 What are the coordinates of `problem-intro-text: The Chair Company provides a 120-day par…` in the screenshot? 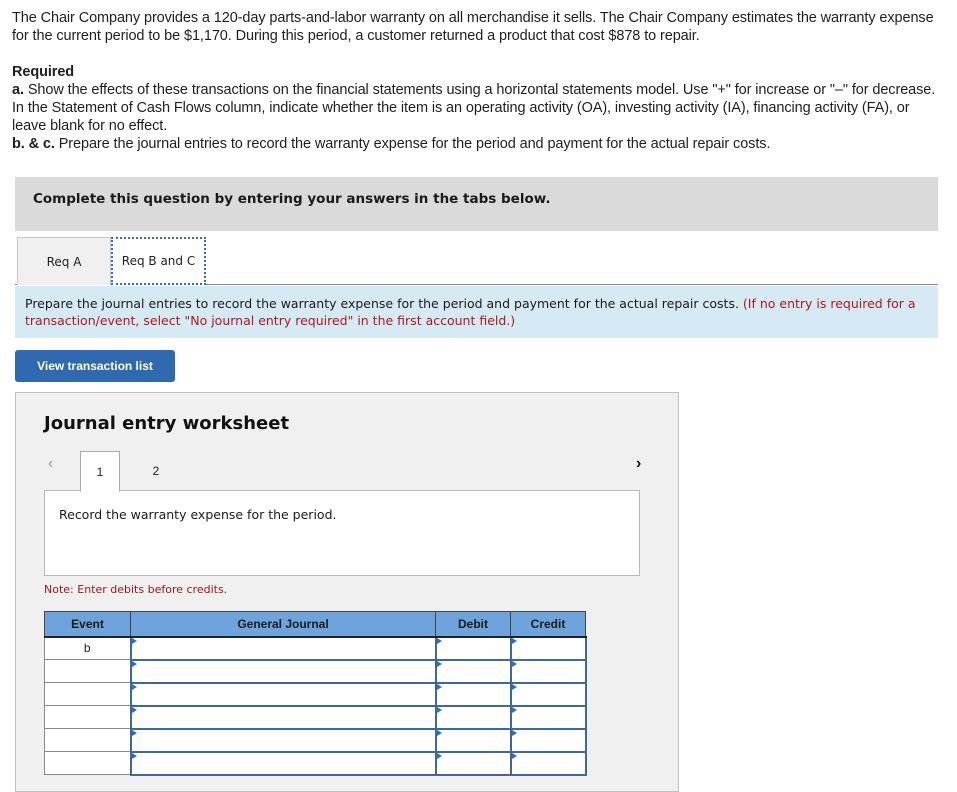 It's located at (473, 27).